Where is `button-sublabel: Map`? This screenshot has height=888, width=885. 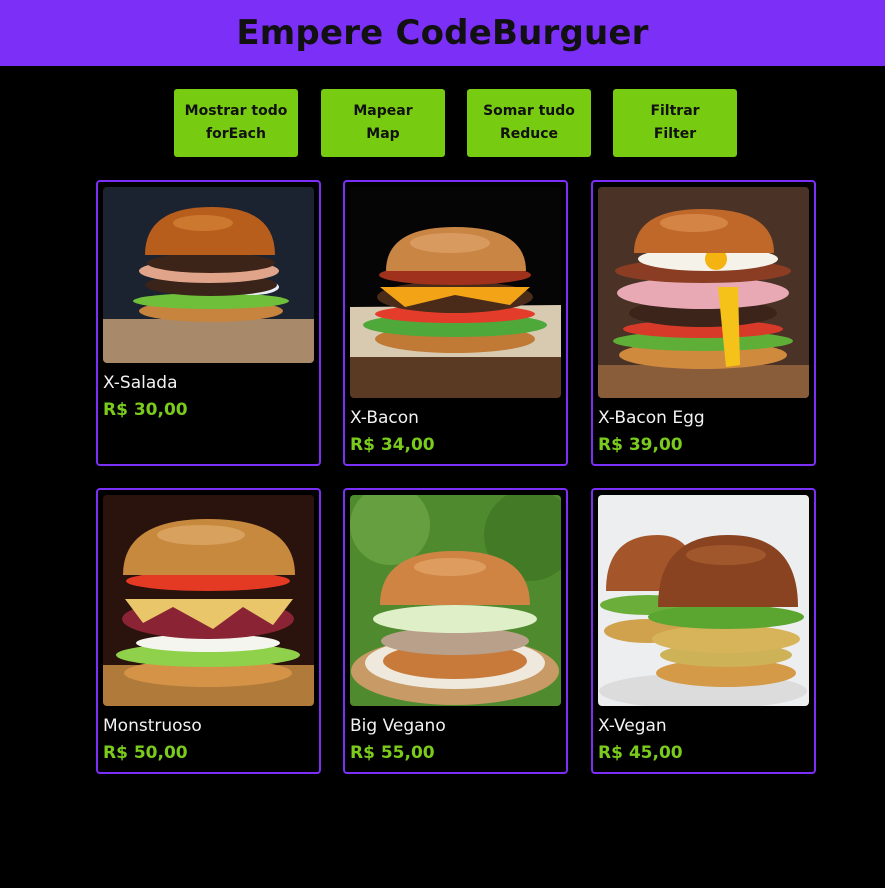
button-sublabel: Map is located at coordinates (383, 134).